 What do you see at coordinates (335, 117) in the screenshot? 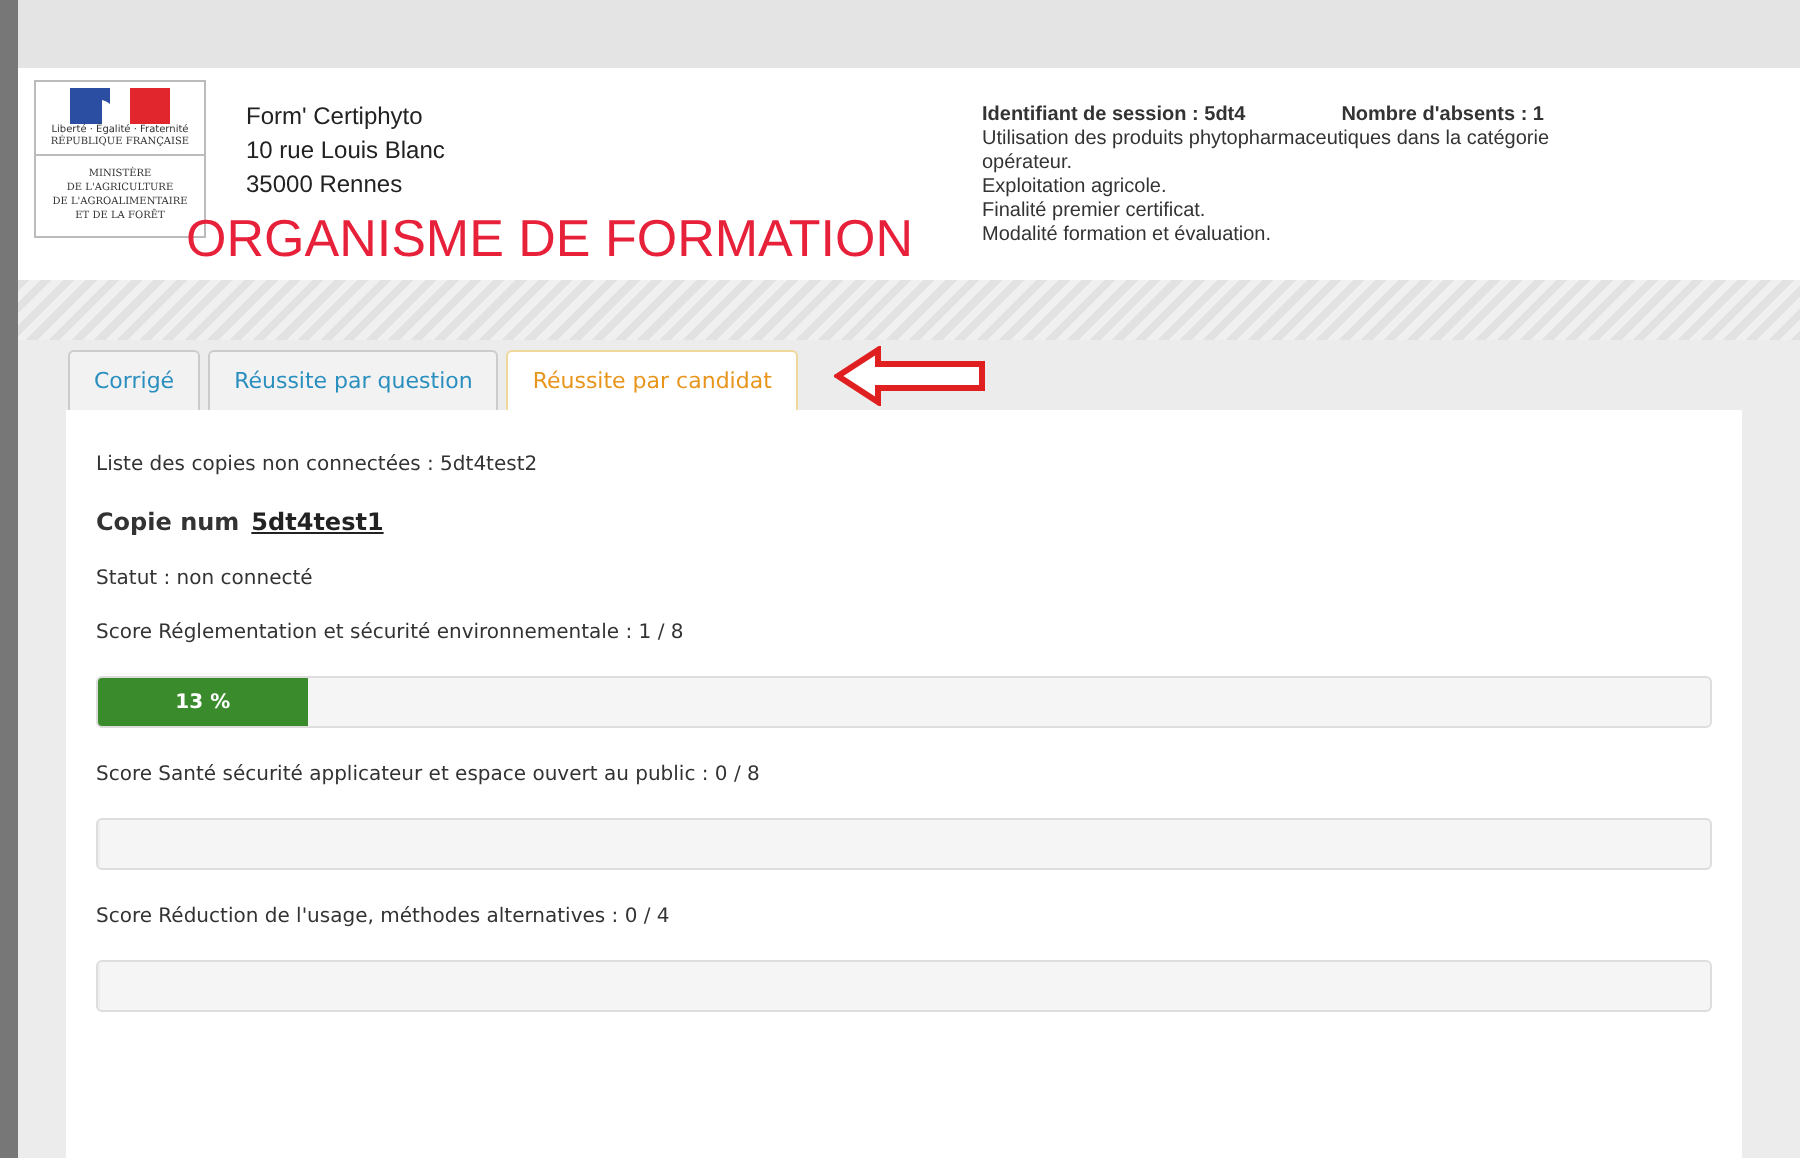
I see `address-line: Form' Certiphyto` at bounding box center [335, 117].